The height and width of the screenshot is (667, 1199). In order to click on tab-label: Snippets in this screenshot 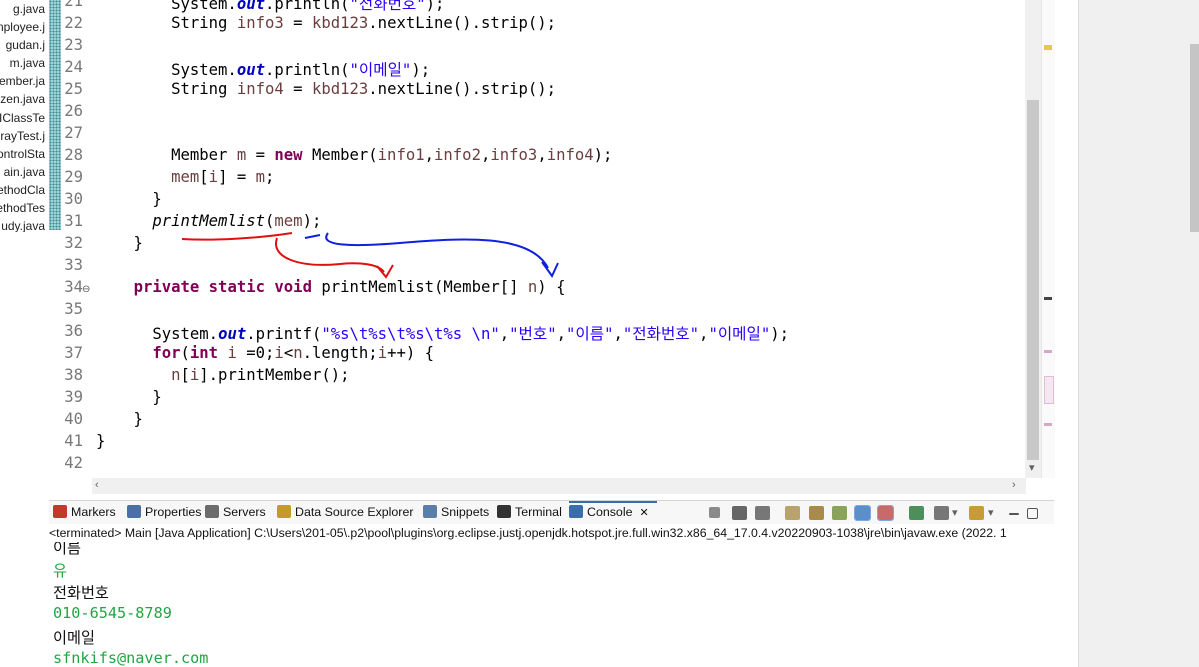, I will do `click(465, 512)`.